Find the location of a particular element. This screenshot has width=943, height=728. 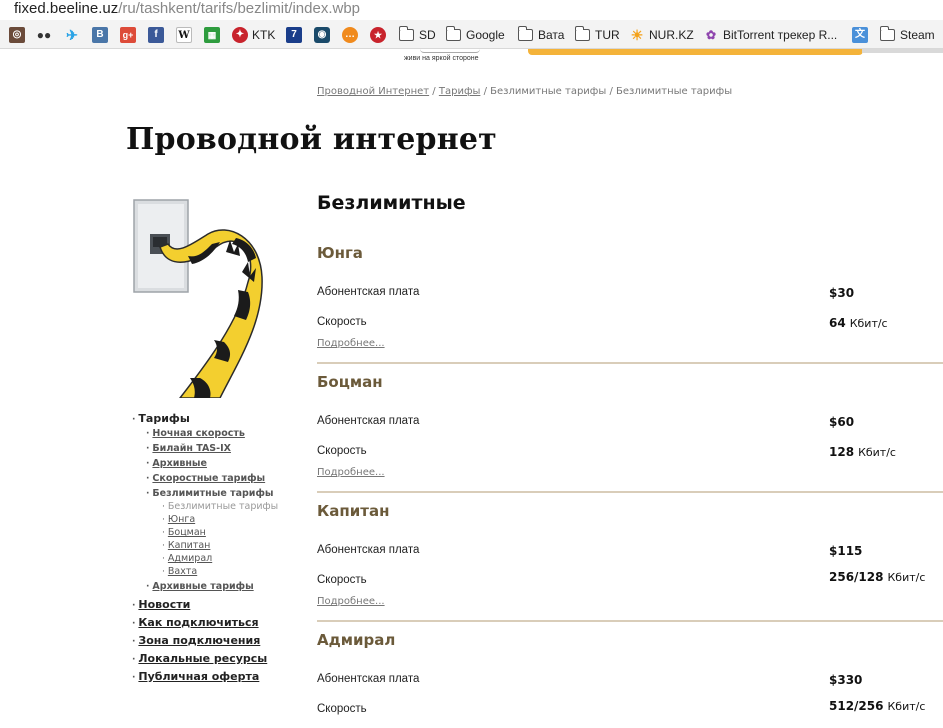

nav-admiral: · Адмирал is located at coordinates (187, 558).